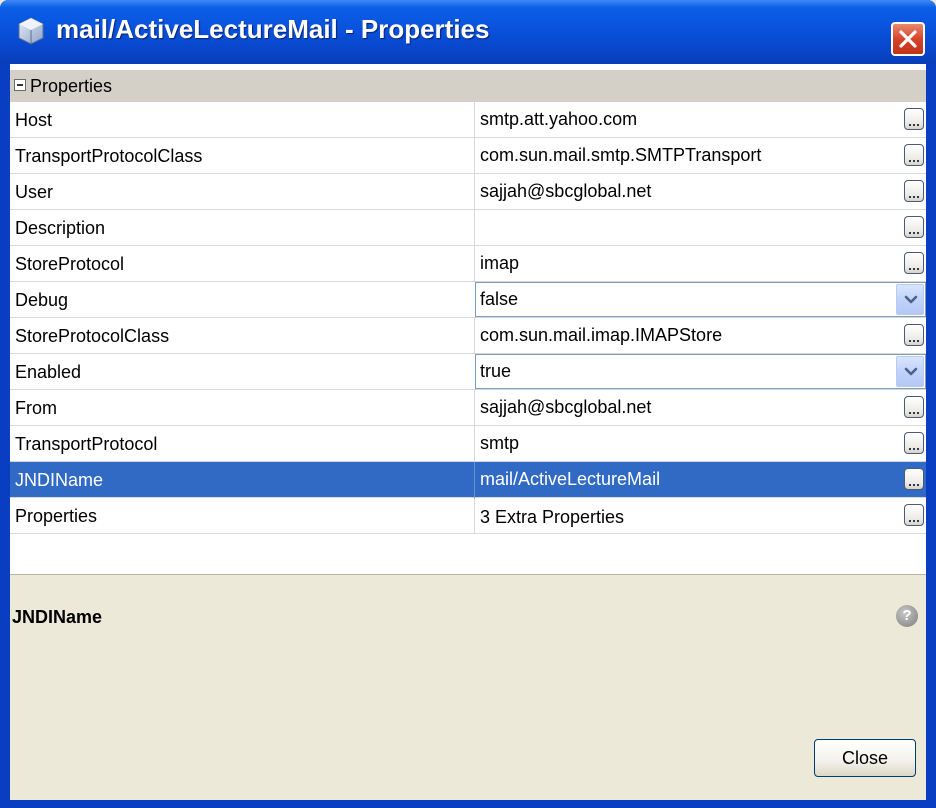 This screenshot has height=808, width=936. Describe the element at coordinates (20, 85) in the screenshot. I see `collapse-icon` at that location.